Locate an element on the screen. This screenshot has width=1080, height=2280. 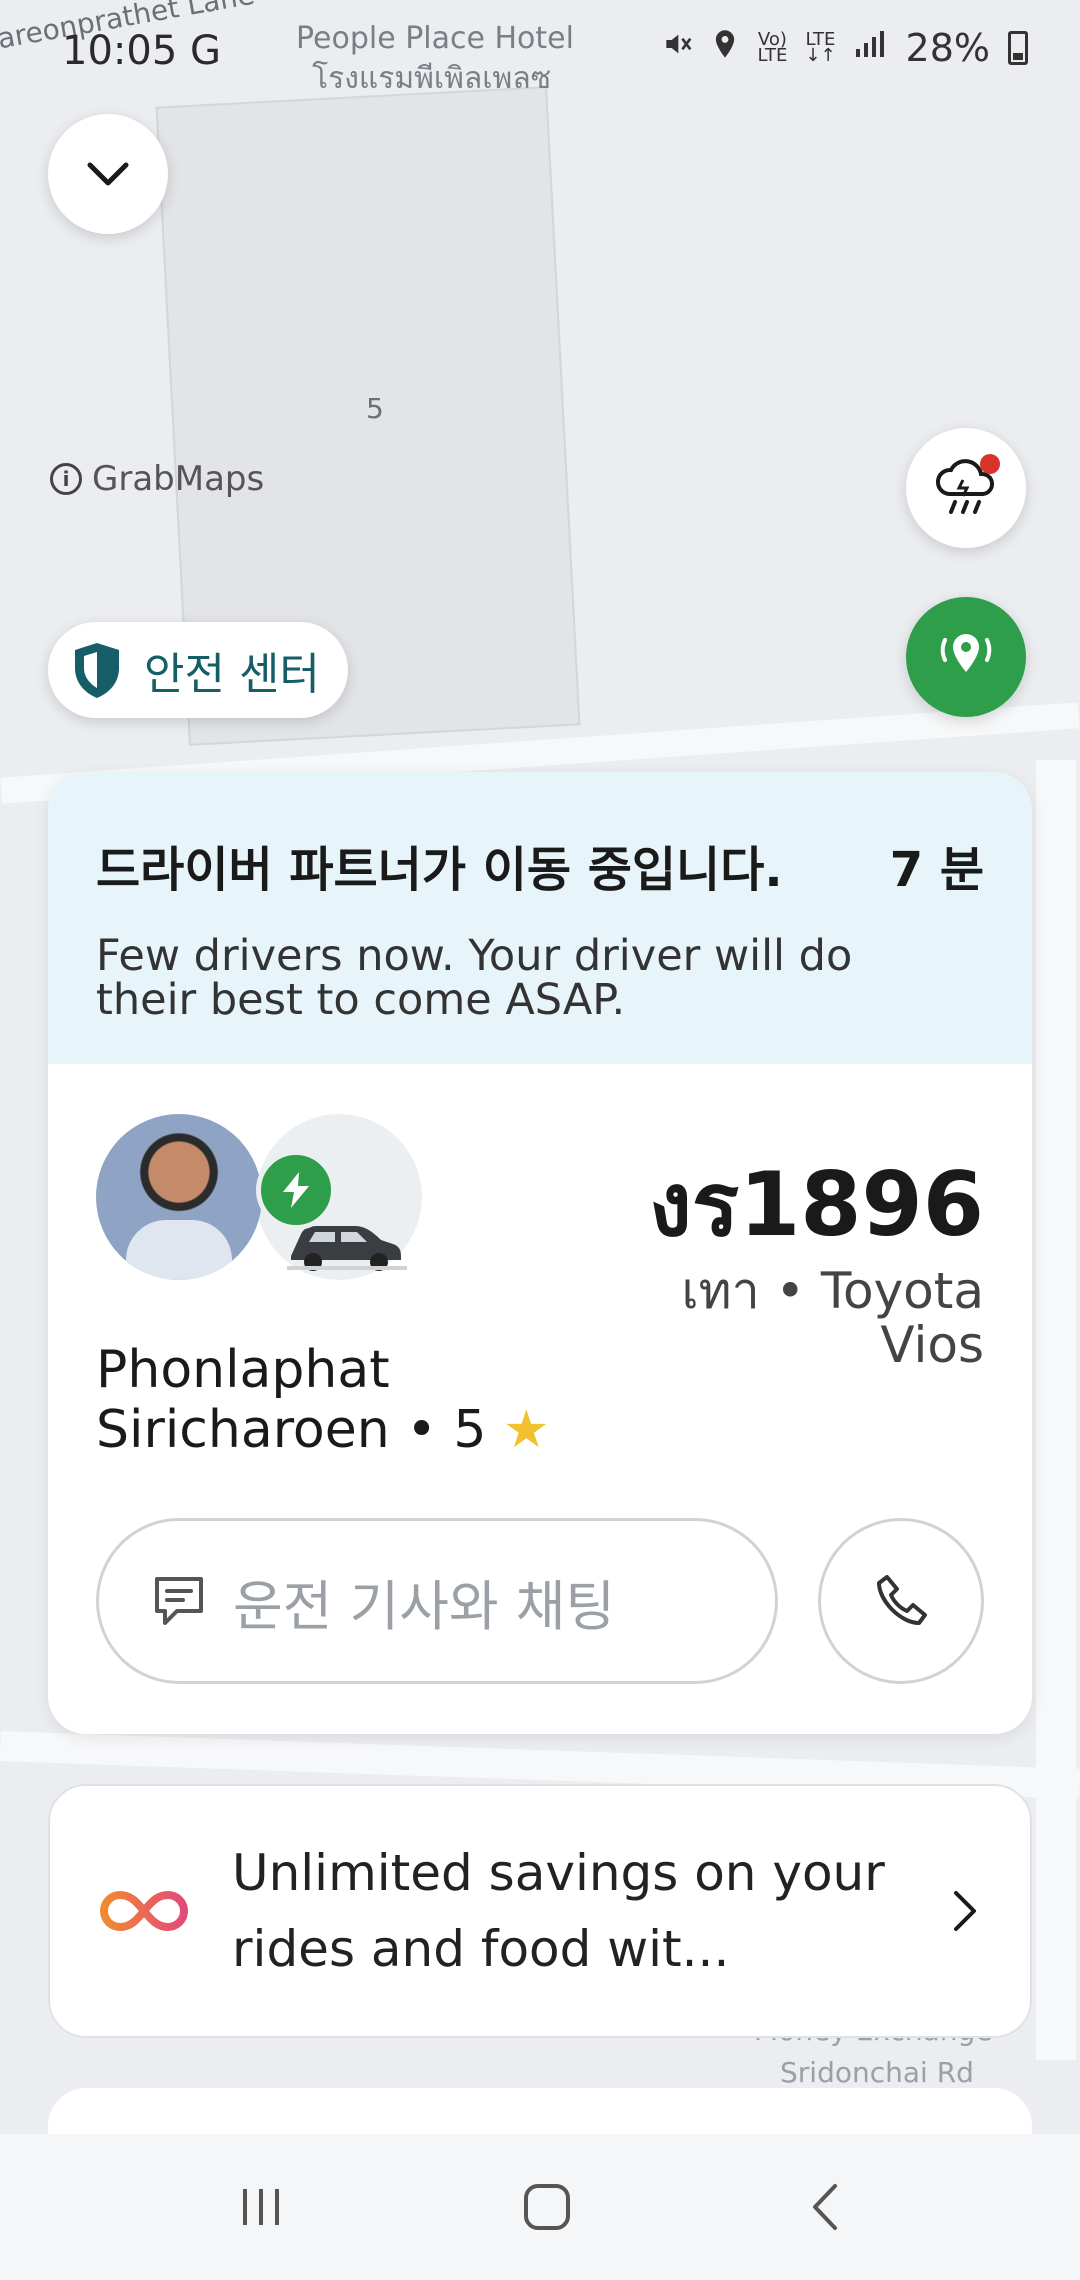
map-attribution: i GrabMaps is located at coordinates (157, 479).